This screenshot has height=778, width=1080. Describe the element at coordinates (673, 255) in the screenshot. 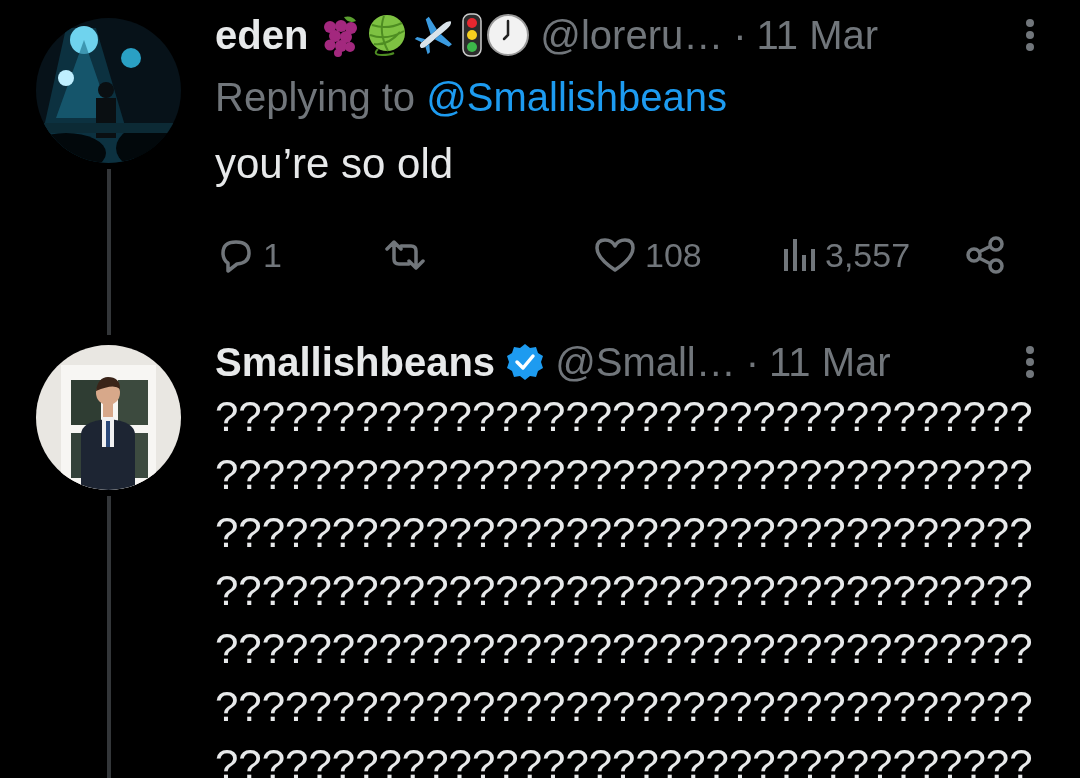

I see `like-count: 108` at that location.